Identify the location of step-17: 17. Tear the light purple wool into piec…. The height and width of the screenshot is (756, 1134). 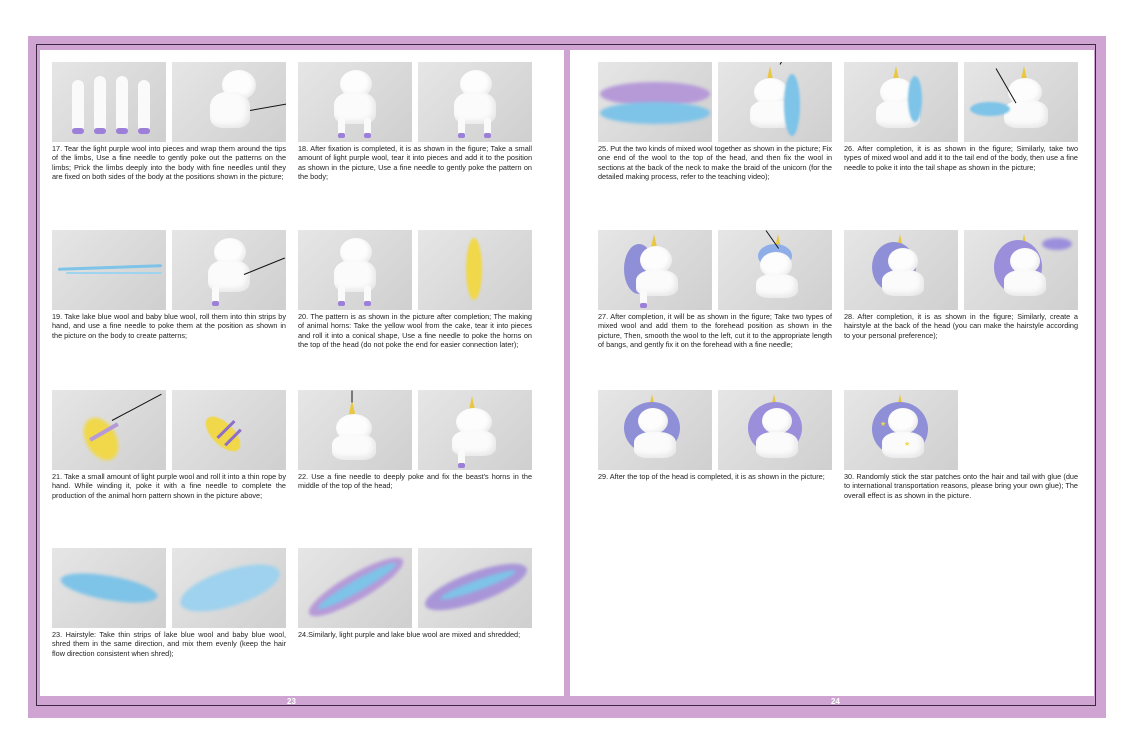
(169, 122).